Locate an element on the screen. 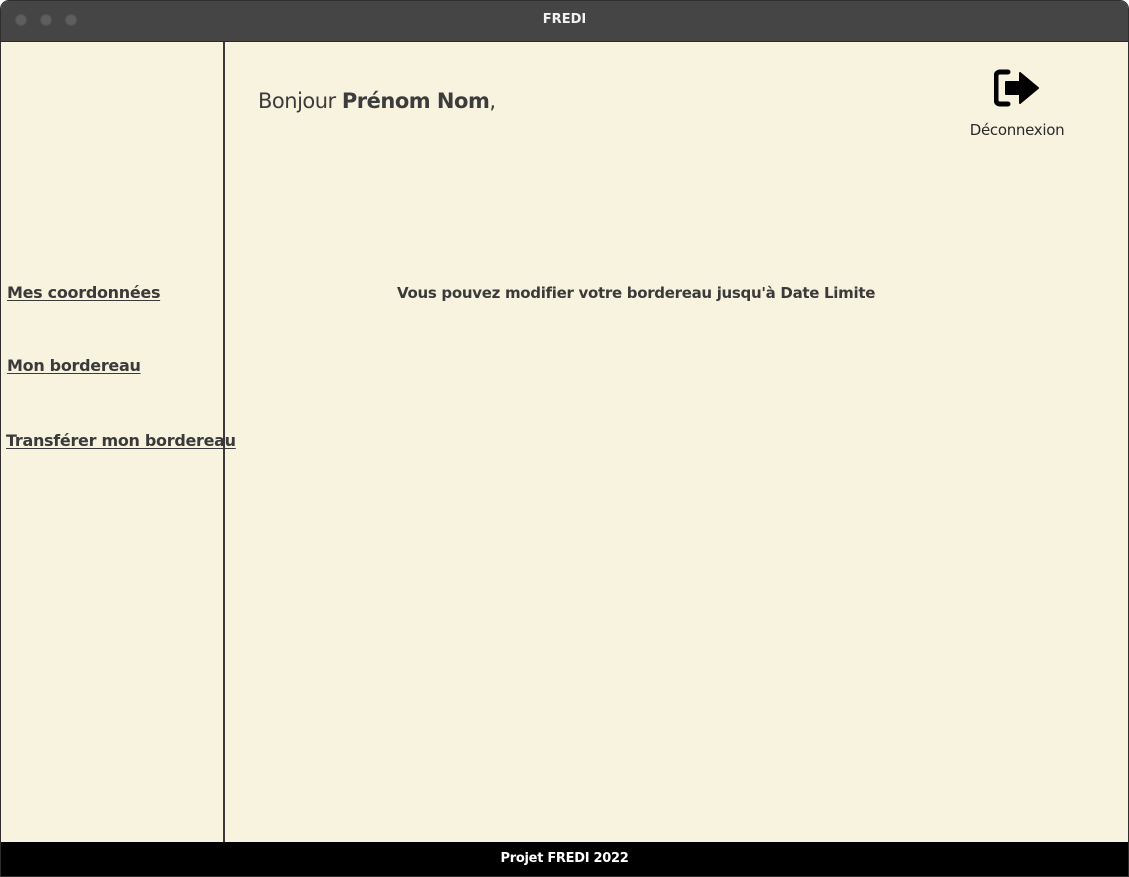 The image size is (1129, 877). sidebar-item-mes-coordonnees: Mes coordonnées is located at coordinates (83, 292).